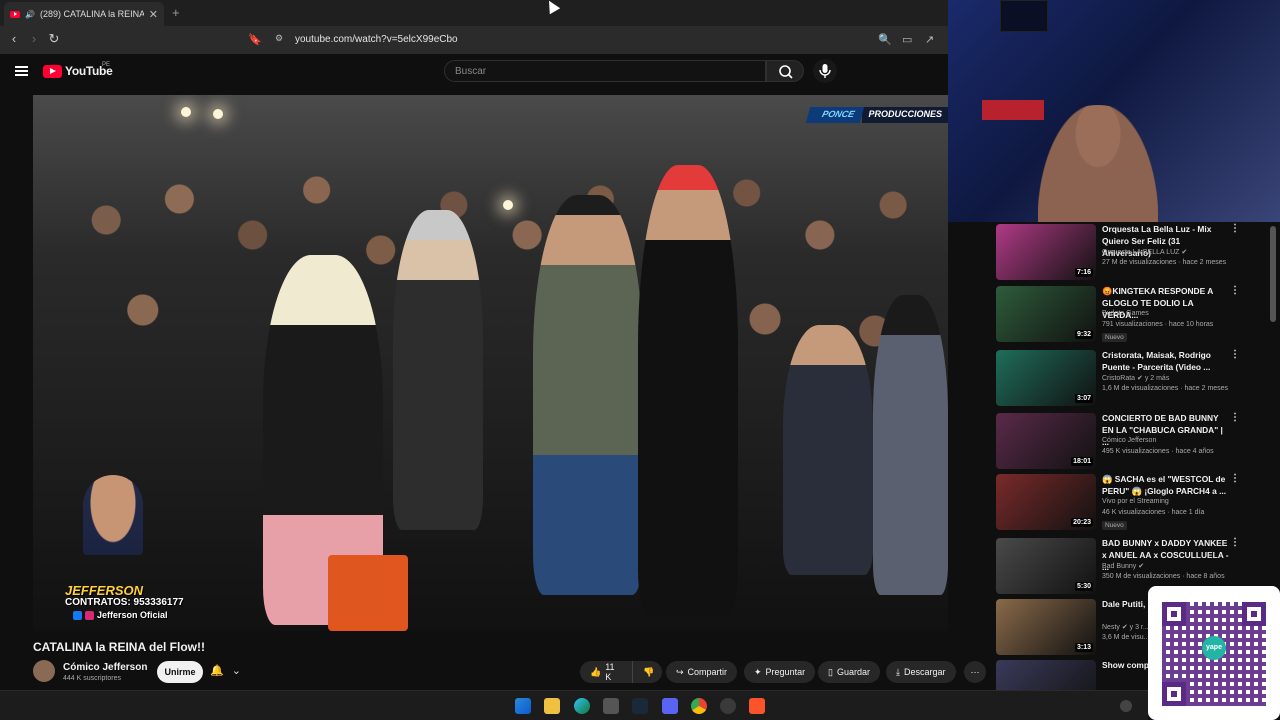 This screenshot has width=1280, height=720. What do you see at coordinates (1214, 653) in the screenshot?
I see `yape-qr-overlay: yape` at bounding box center [1214, 653].